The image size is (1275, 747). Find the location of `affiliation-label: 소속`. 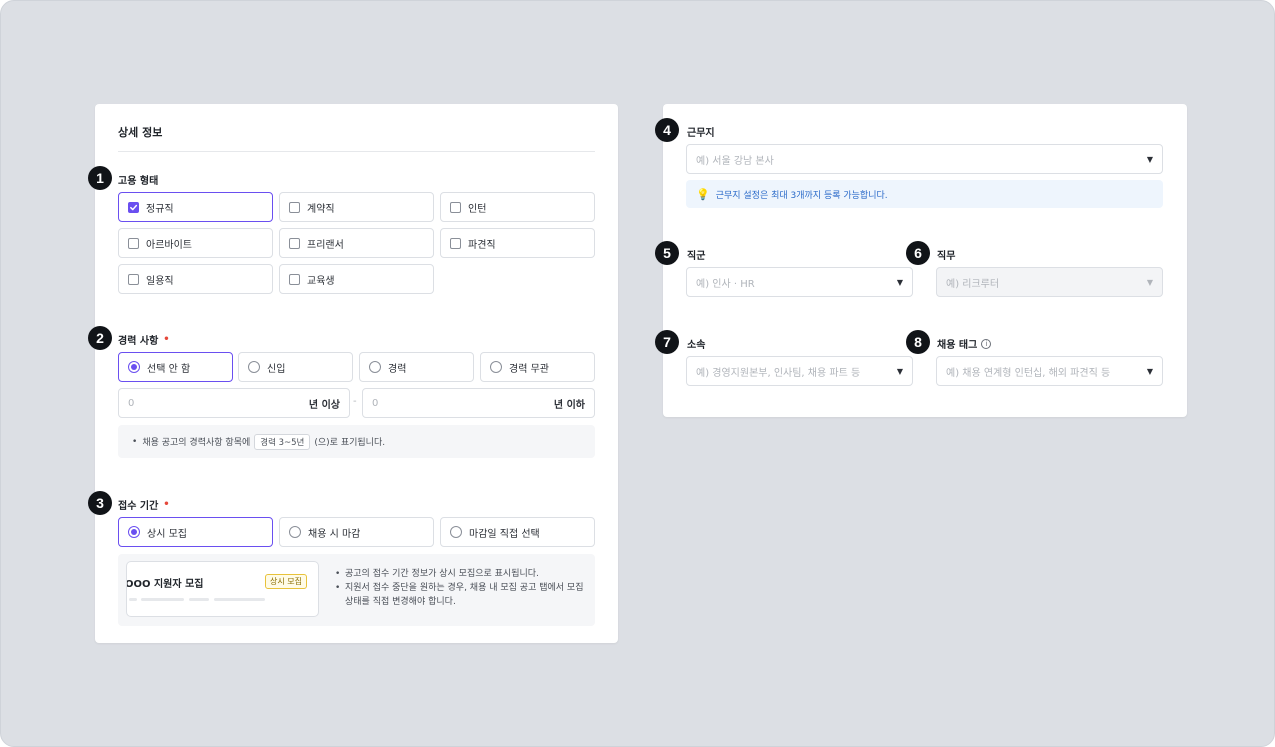

affiliation-label: 소속 is located at coordinates (696, 345).